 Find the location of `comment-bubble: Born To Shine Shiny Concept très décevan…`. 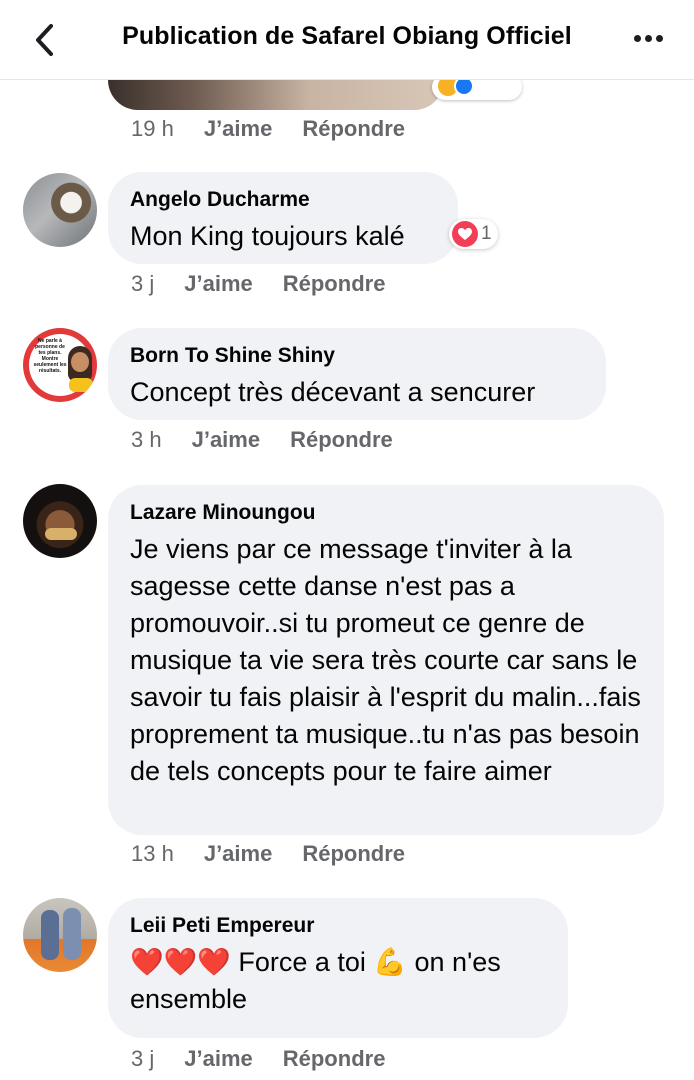

comment-bubble: Born To Shine Shiny Concept très décevan… is located at coordinates (357, 374).